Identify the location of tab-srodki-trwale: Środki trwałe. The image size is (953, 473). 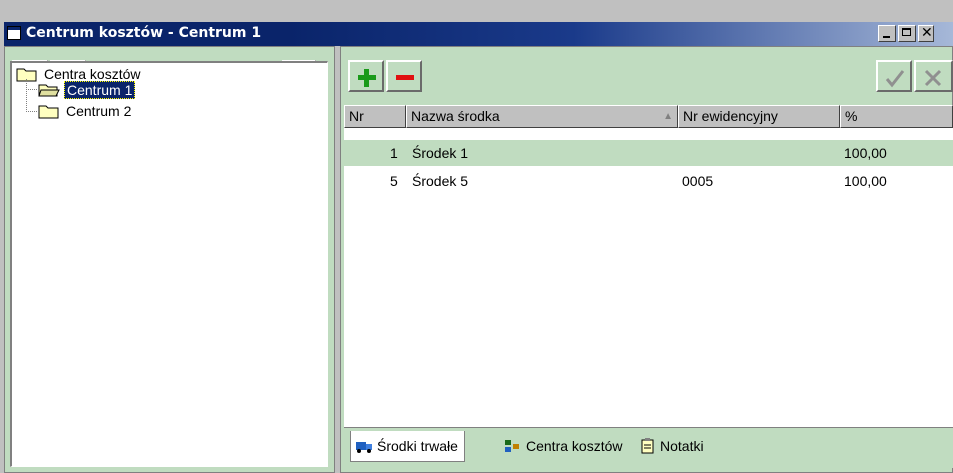
(407, 446).